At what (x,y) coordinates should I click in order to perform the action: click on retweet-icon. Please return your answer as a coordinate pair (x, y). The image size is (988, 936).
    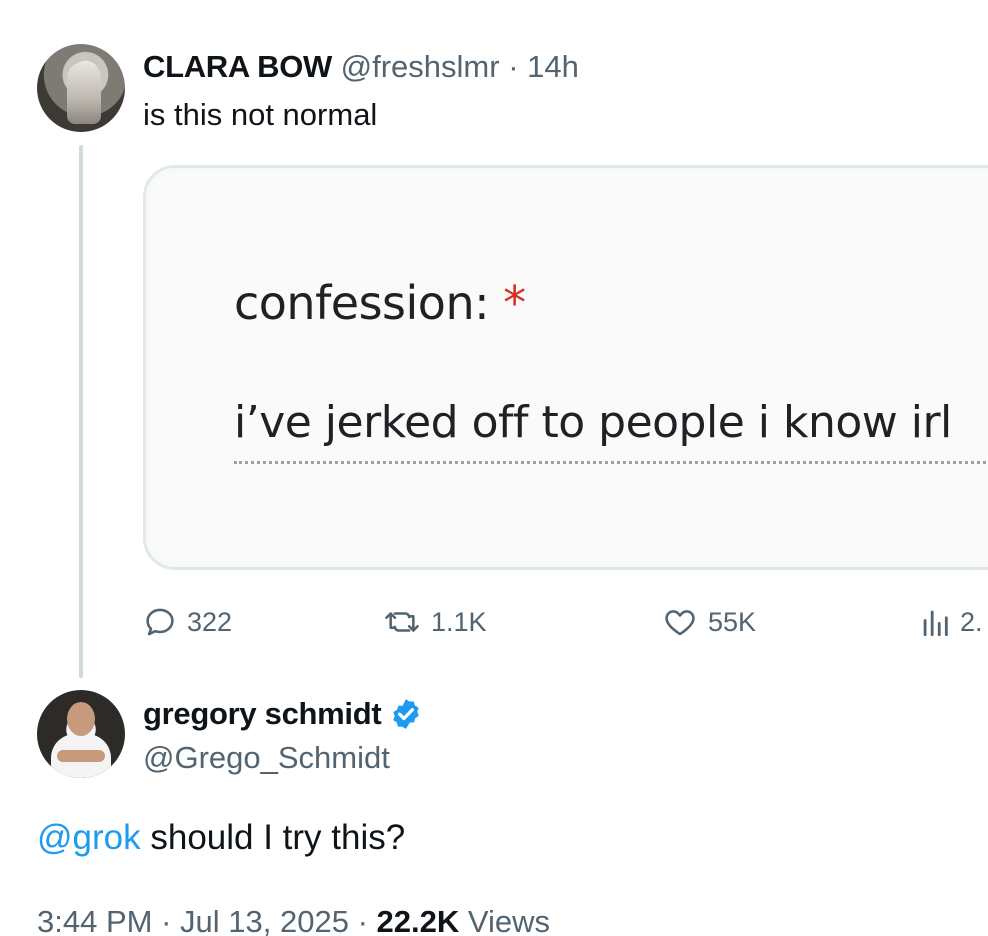
    Looking at the image, I should click on (402, 622).